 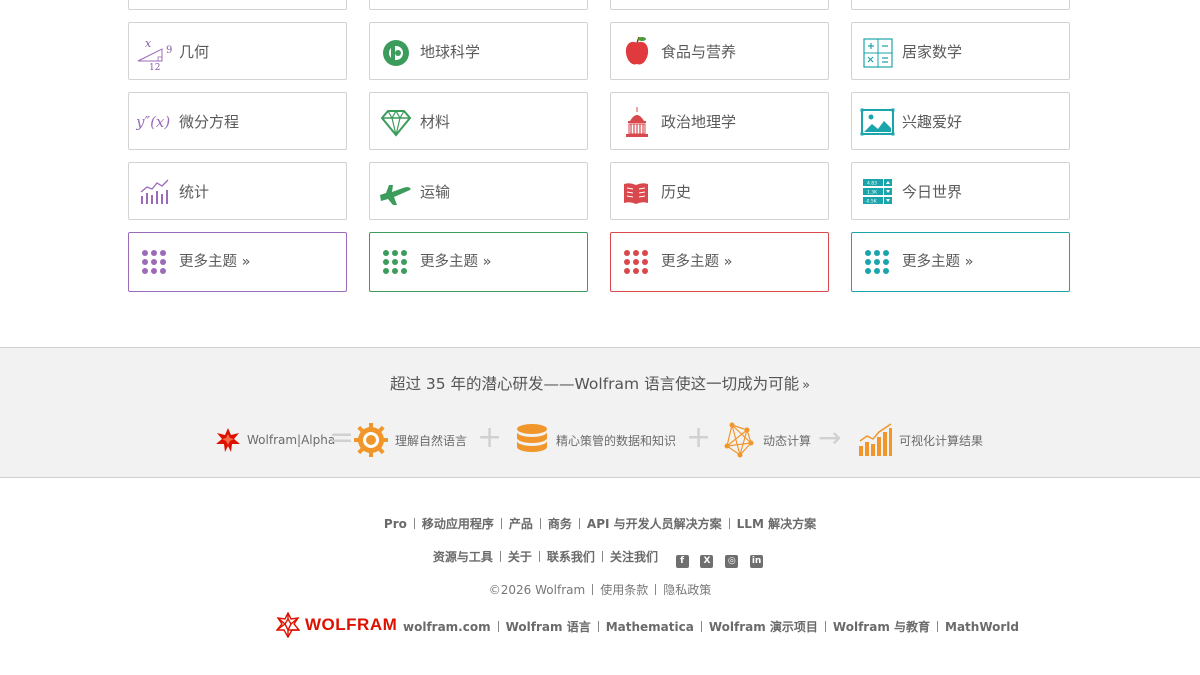 I want to click on topic-label: 材料, so click(x=435, y=122).